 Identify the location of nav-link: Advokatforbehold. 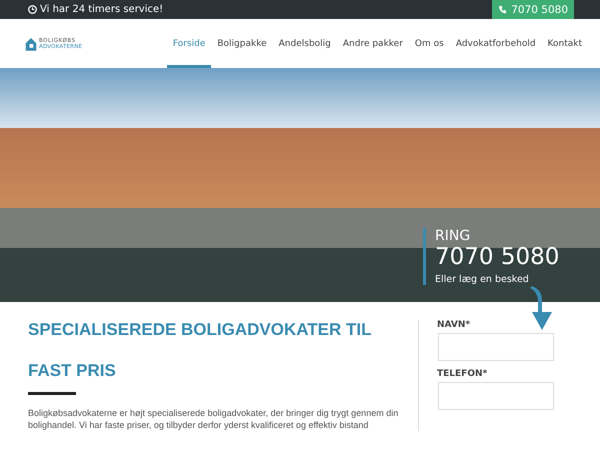
(496, 43).